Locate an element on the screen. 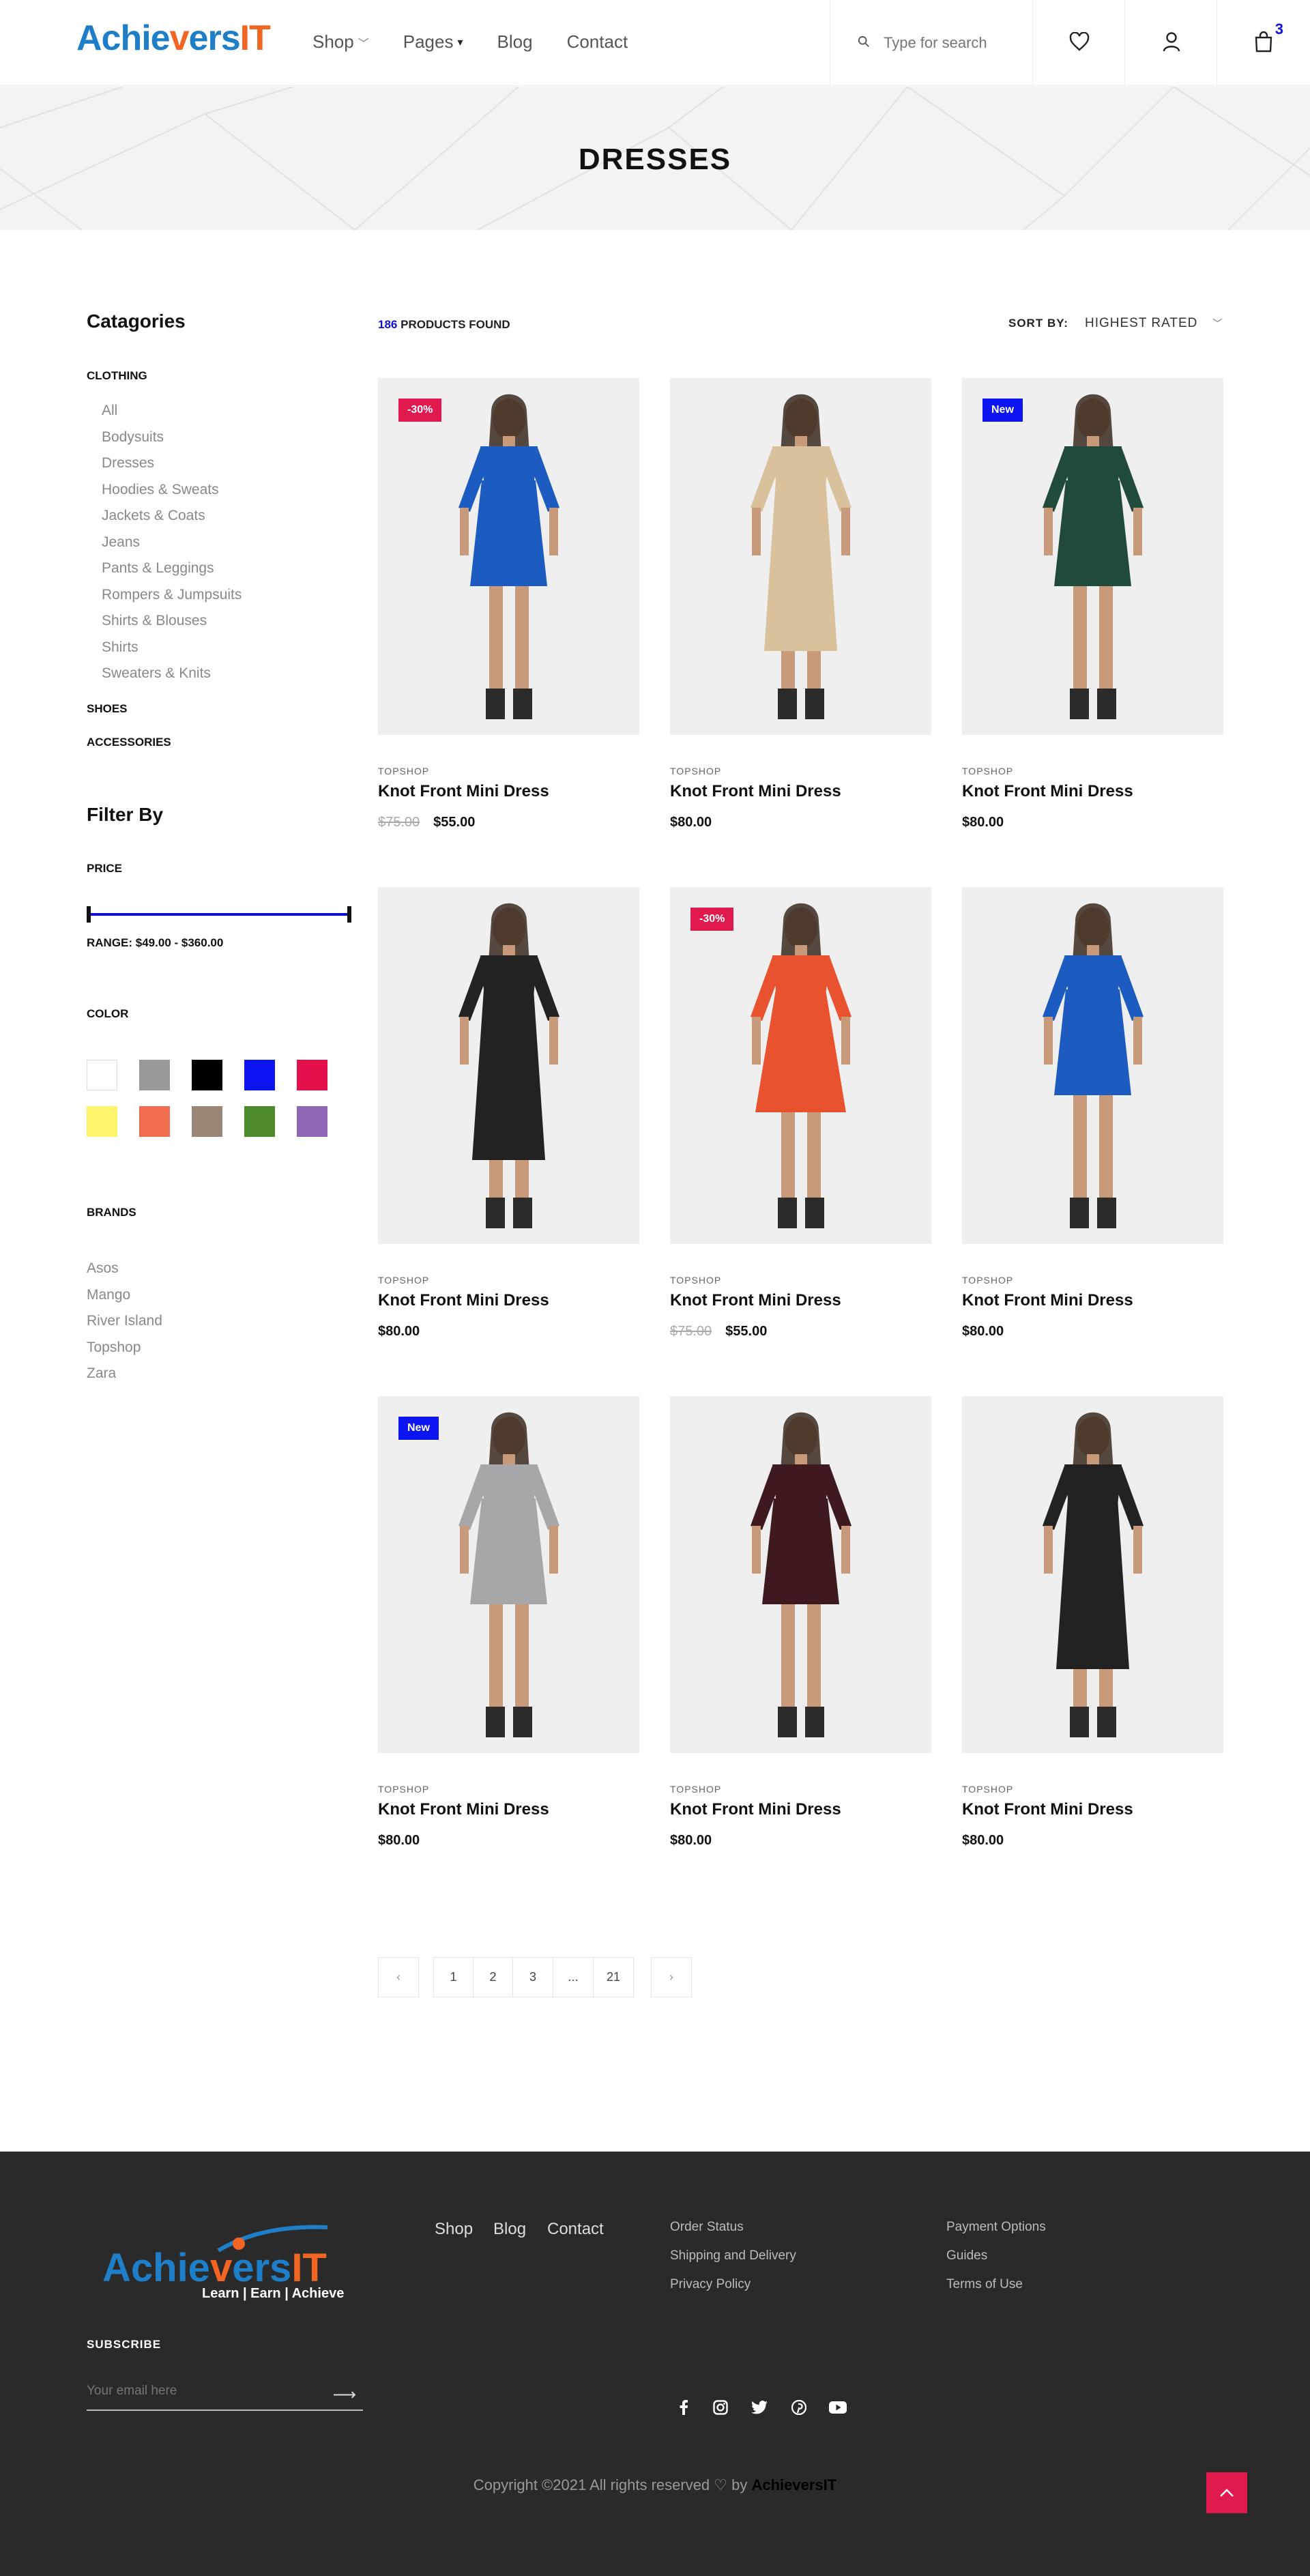  pagination-page: 21 is located at coordinates (614, 1977).